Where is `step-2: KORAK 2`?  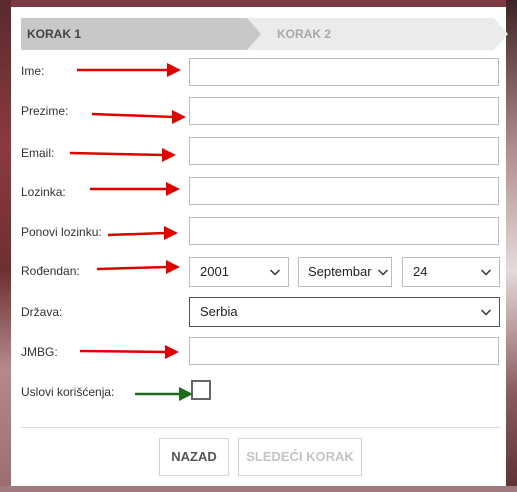 step-2: KORAK 2 is located at coordinates (374, 34).